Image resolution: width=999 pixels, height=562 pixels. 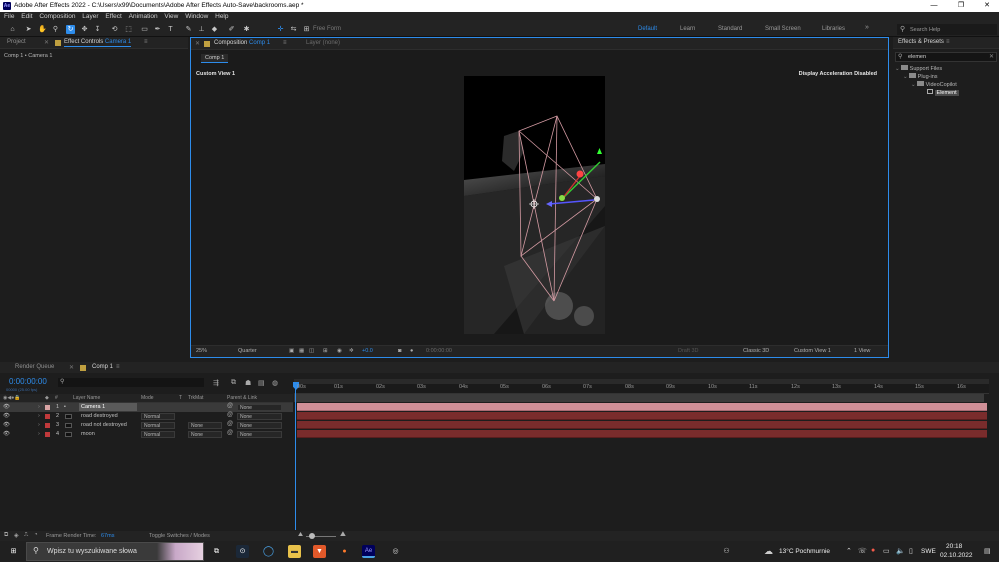 I want to click on battery-icon: ▯, so click(x=911, y=551).